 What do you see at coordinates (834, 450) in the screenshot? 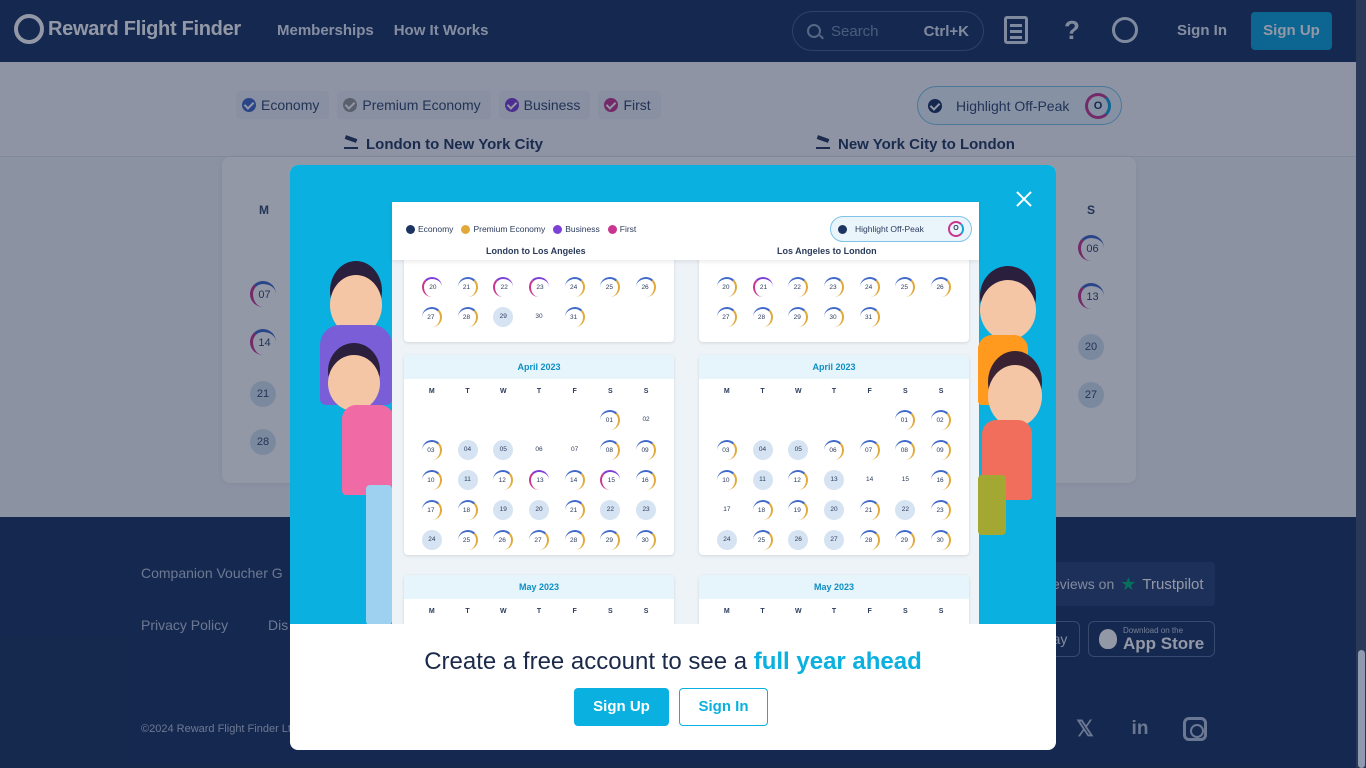
I see `preview-week-row: 03 04 05 06 07 08 09` at bounding box center [834, 450].